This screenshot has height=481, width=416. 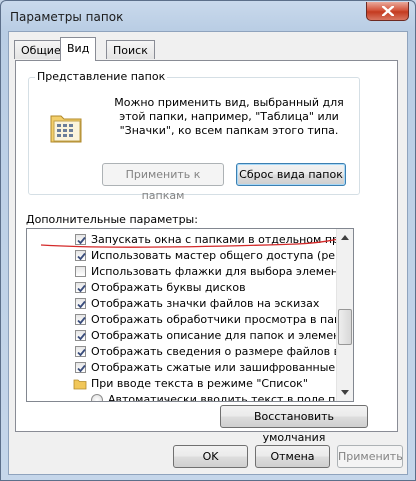 What do you see at coordinates (163, 182) in the screenshot?
I see `apply-to-folders-button: Применить к папкам` at bounding box center [163, 182].